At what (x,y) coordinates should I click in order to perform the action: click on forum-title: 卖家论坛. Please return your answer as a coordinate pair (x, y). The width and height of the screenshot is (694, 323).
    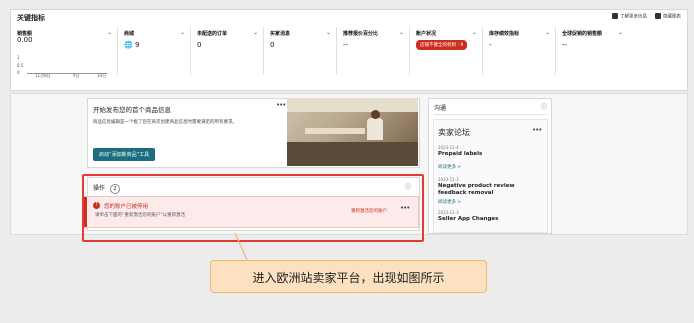
    Looking at the image, I should click on (454, 132).